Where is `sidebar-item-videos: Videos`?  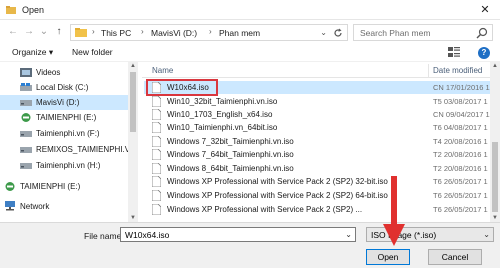
sidebar-item-videos: Videos is located at coordinates (64, 72).